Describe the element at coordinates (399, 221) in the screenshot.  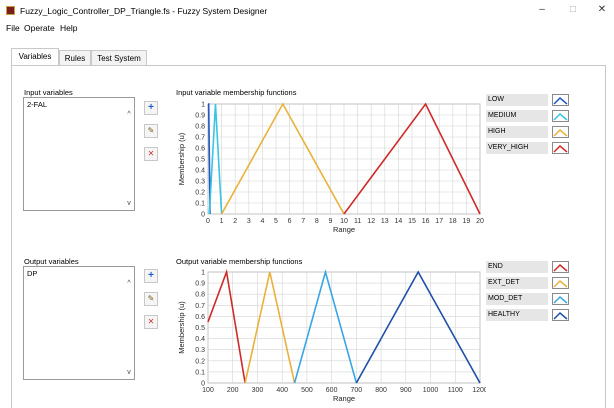
I see `x-tick-label: 14` at that location.